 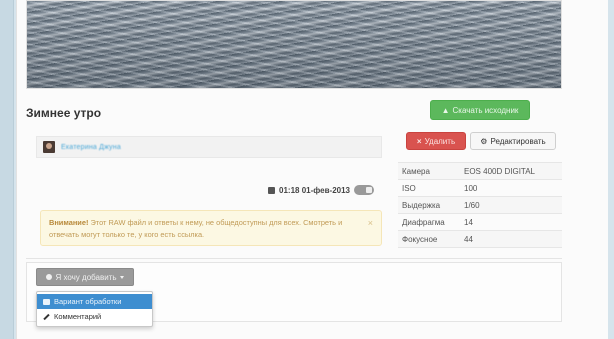 What do you see at coordinates (472, 205) in the screenshot?
I see `spec-value: 1/60` at bounding box center [472, 205].